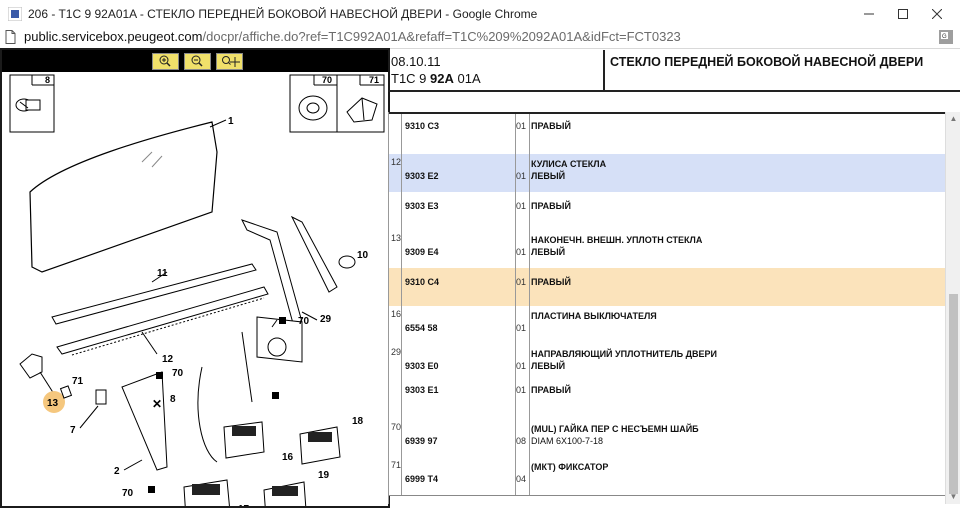  Describe the element at coordinates (422, 176) in the screenshot. I see `part-code: 9303 E2` at that location.